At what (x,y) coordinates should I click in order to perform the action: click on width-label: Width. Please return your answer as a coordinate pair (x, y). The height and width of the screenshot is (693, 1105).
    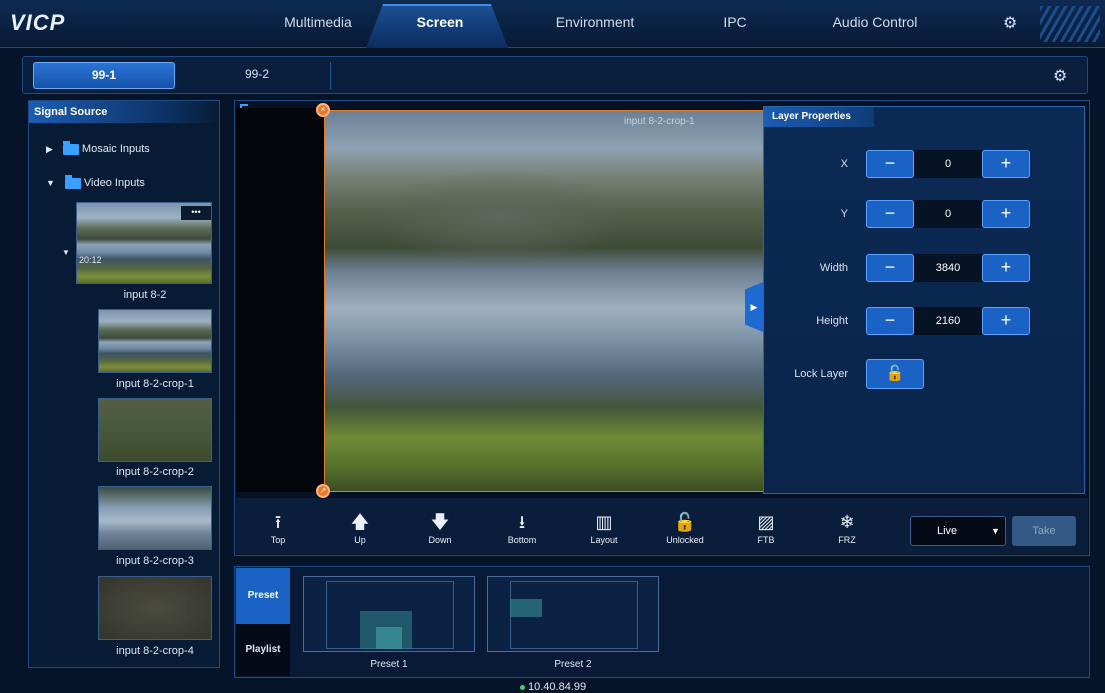
    Looking at the image, I should click on (833, 268).